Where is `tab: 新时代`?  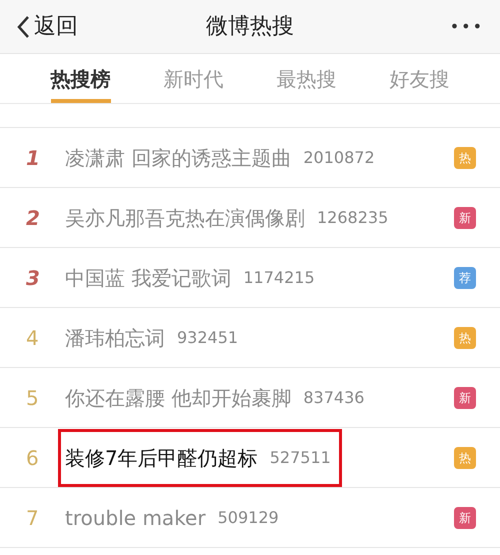 tab: 新时代 is located at coordinates (194, 78).